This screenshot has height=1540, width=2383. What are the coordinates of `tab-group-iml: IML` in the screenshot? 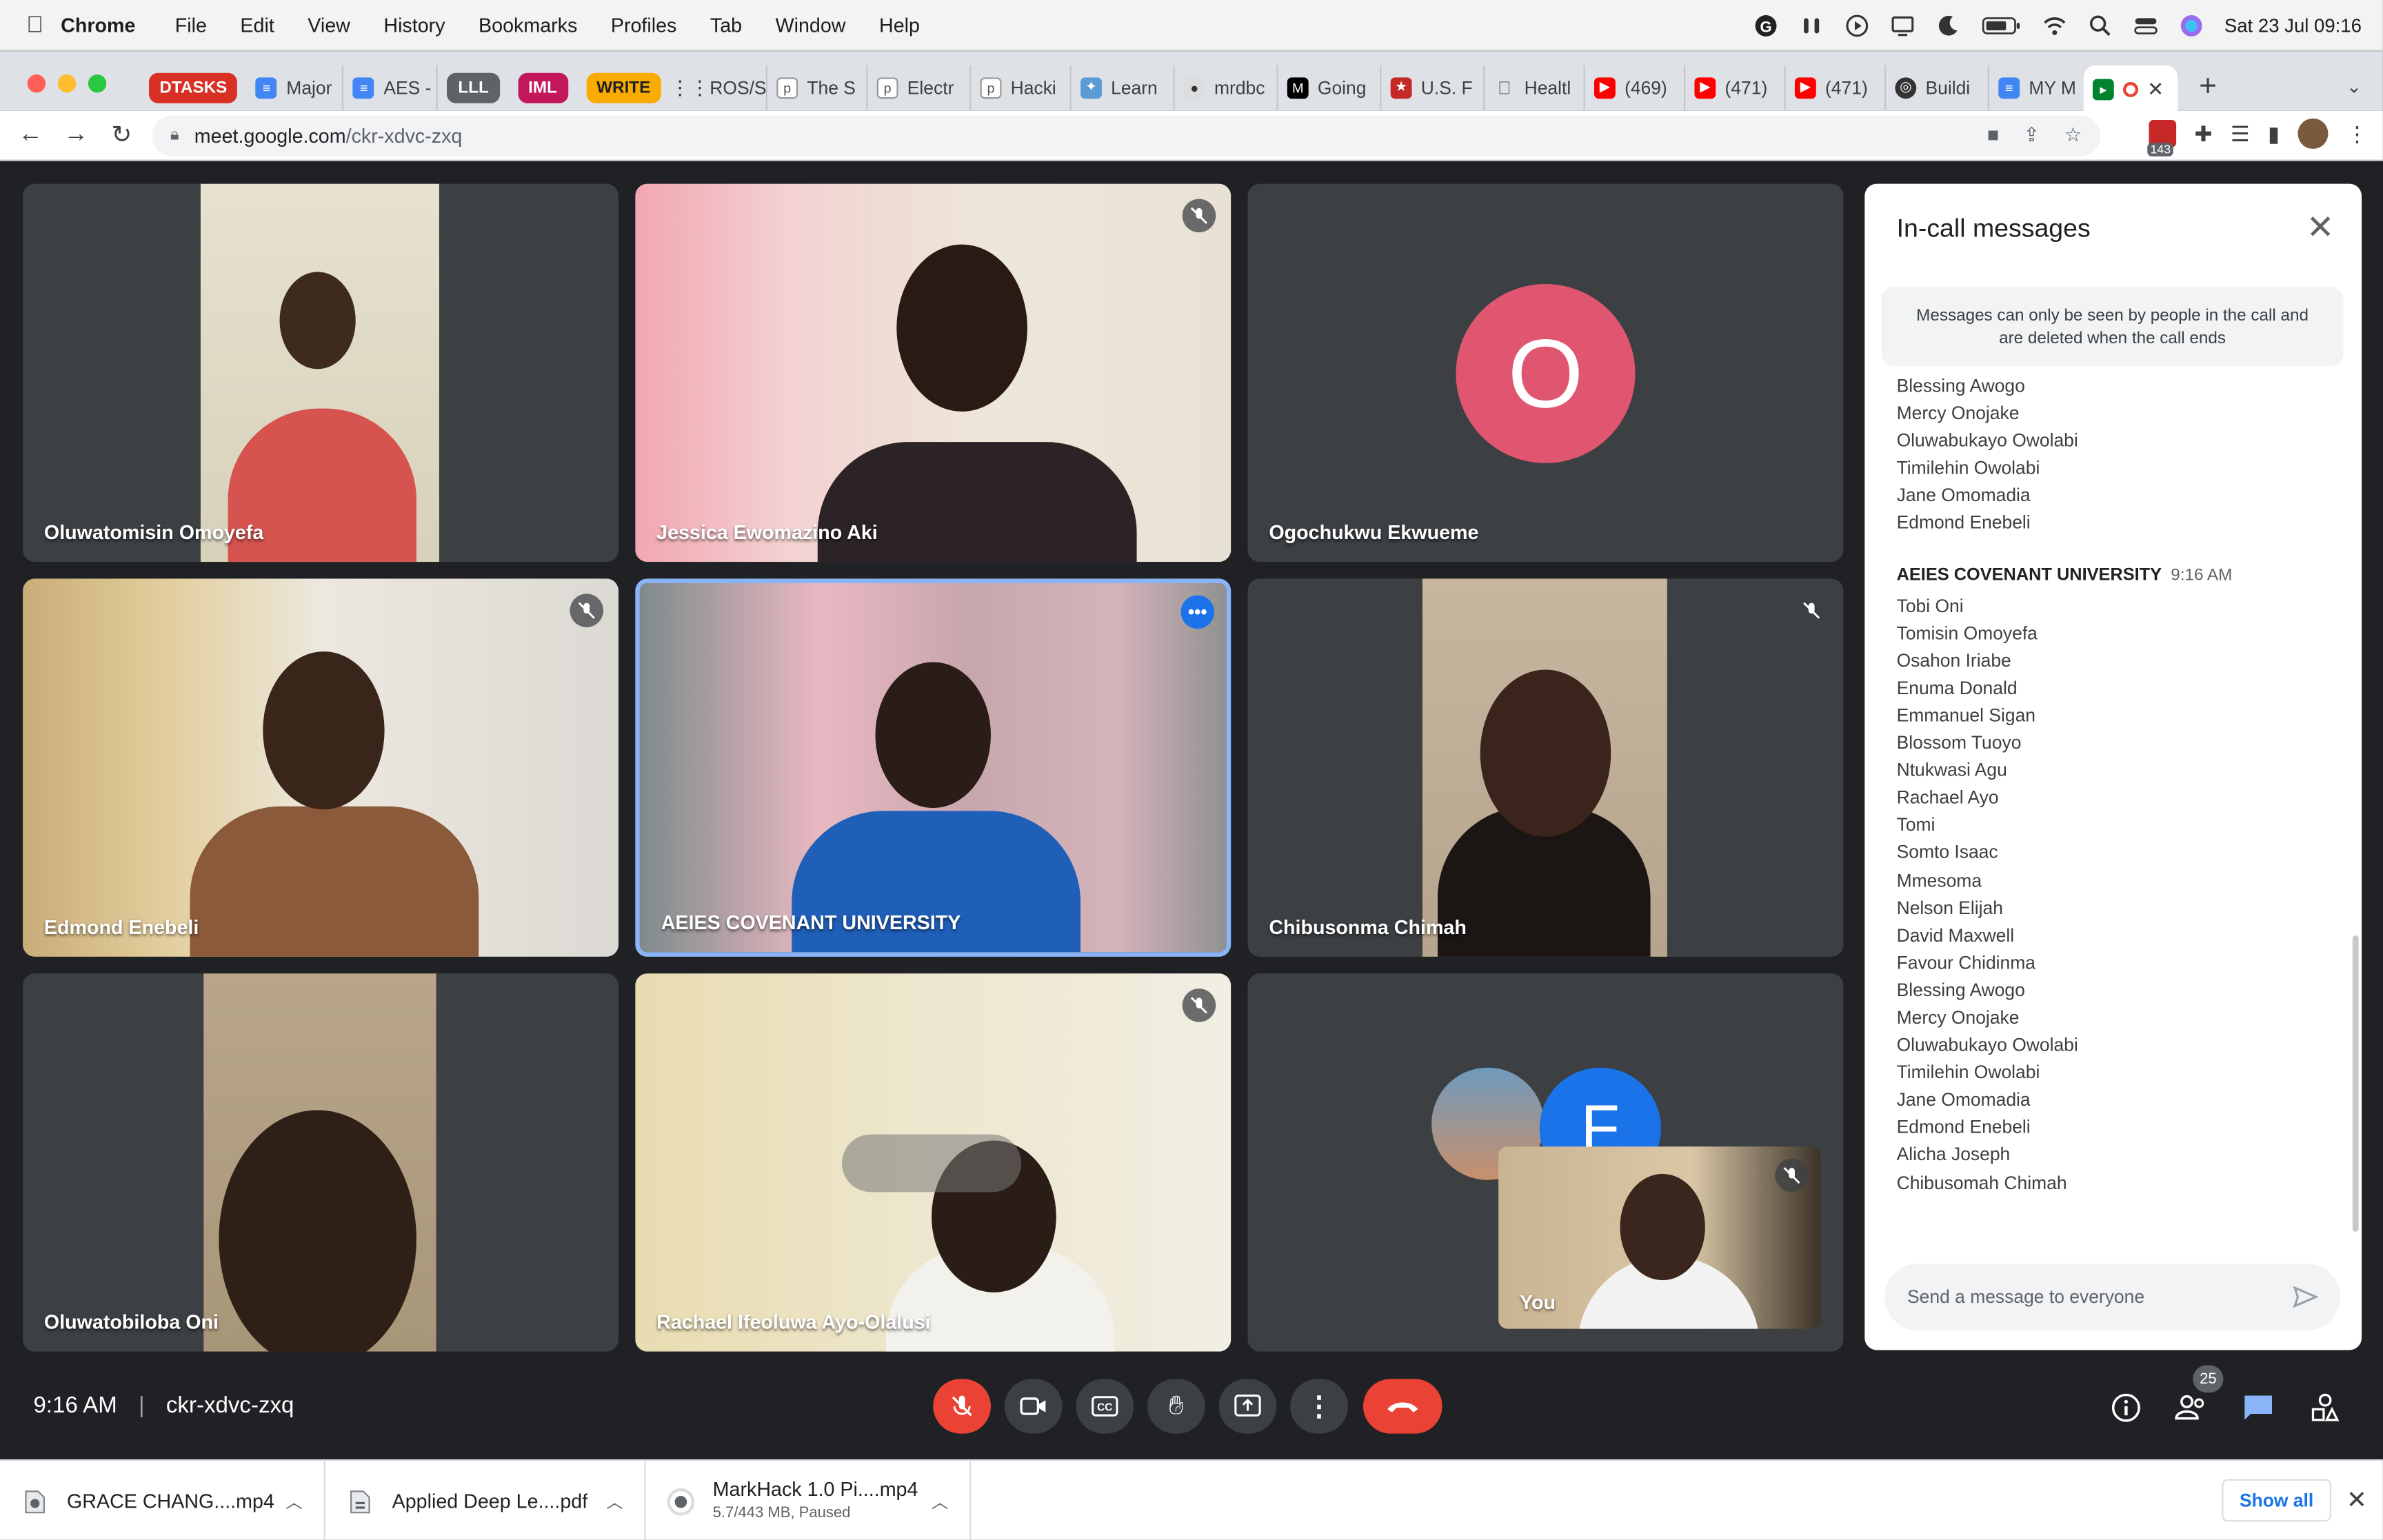 It's located at (542, 88).